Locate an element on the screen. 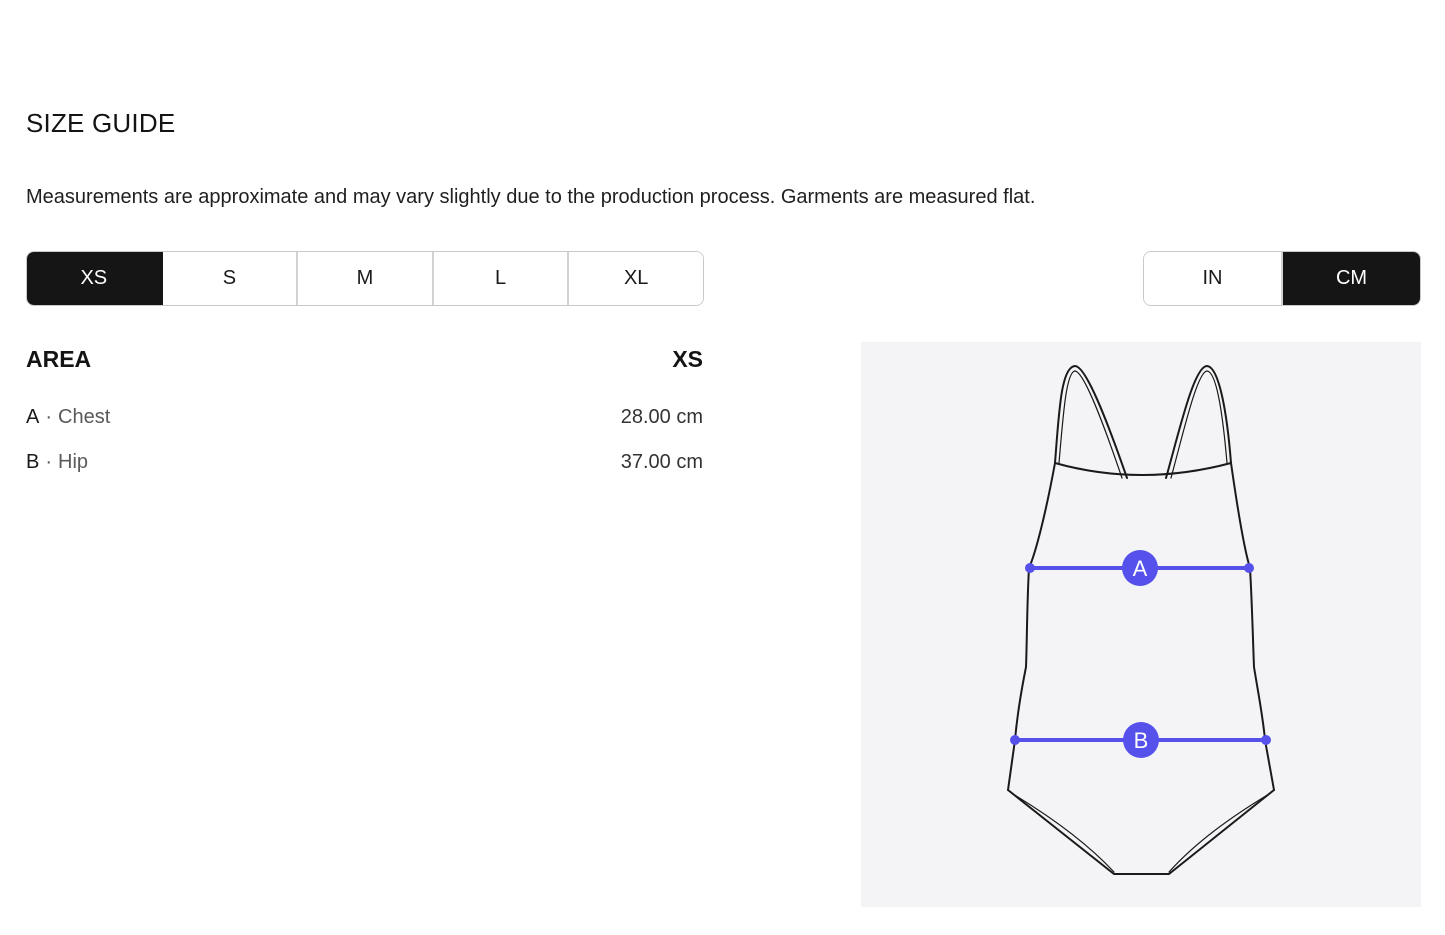 Image resolution: width=1445 pixels, height=935 pixels. page-title: SIZE GUIDE is located at coordinates (101, 123).